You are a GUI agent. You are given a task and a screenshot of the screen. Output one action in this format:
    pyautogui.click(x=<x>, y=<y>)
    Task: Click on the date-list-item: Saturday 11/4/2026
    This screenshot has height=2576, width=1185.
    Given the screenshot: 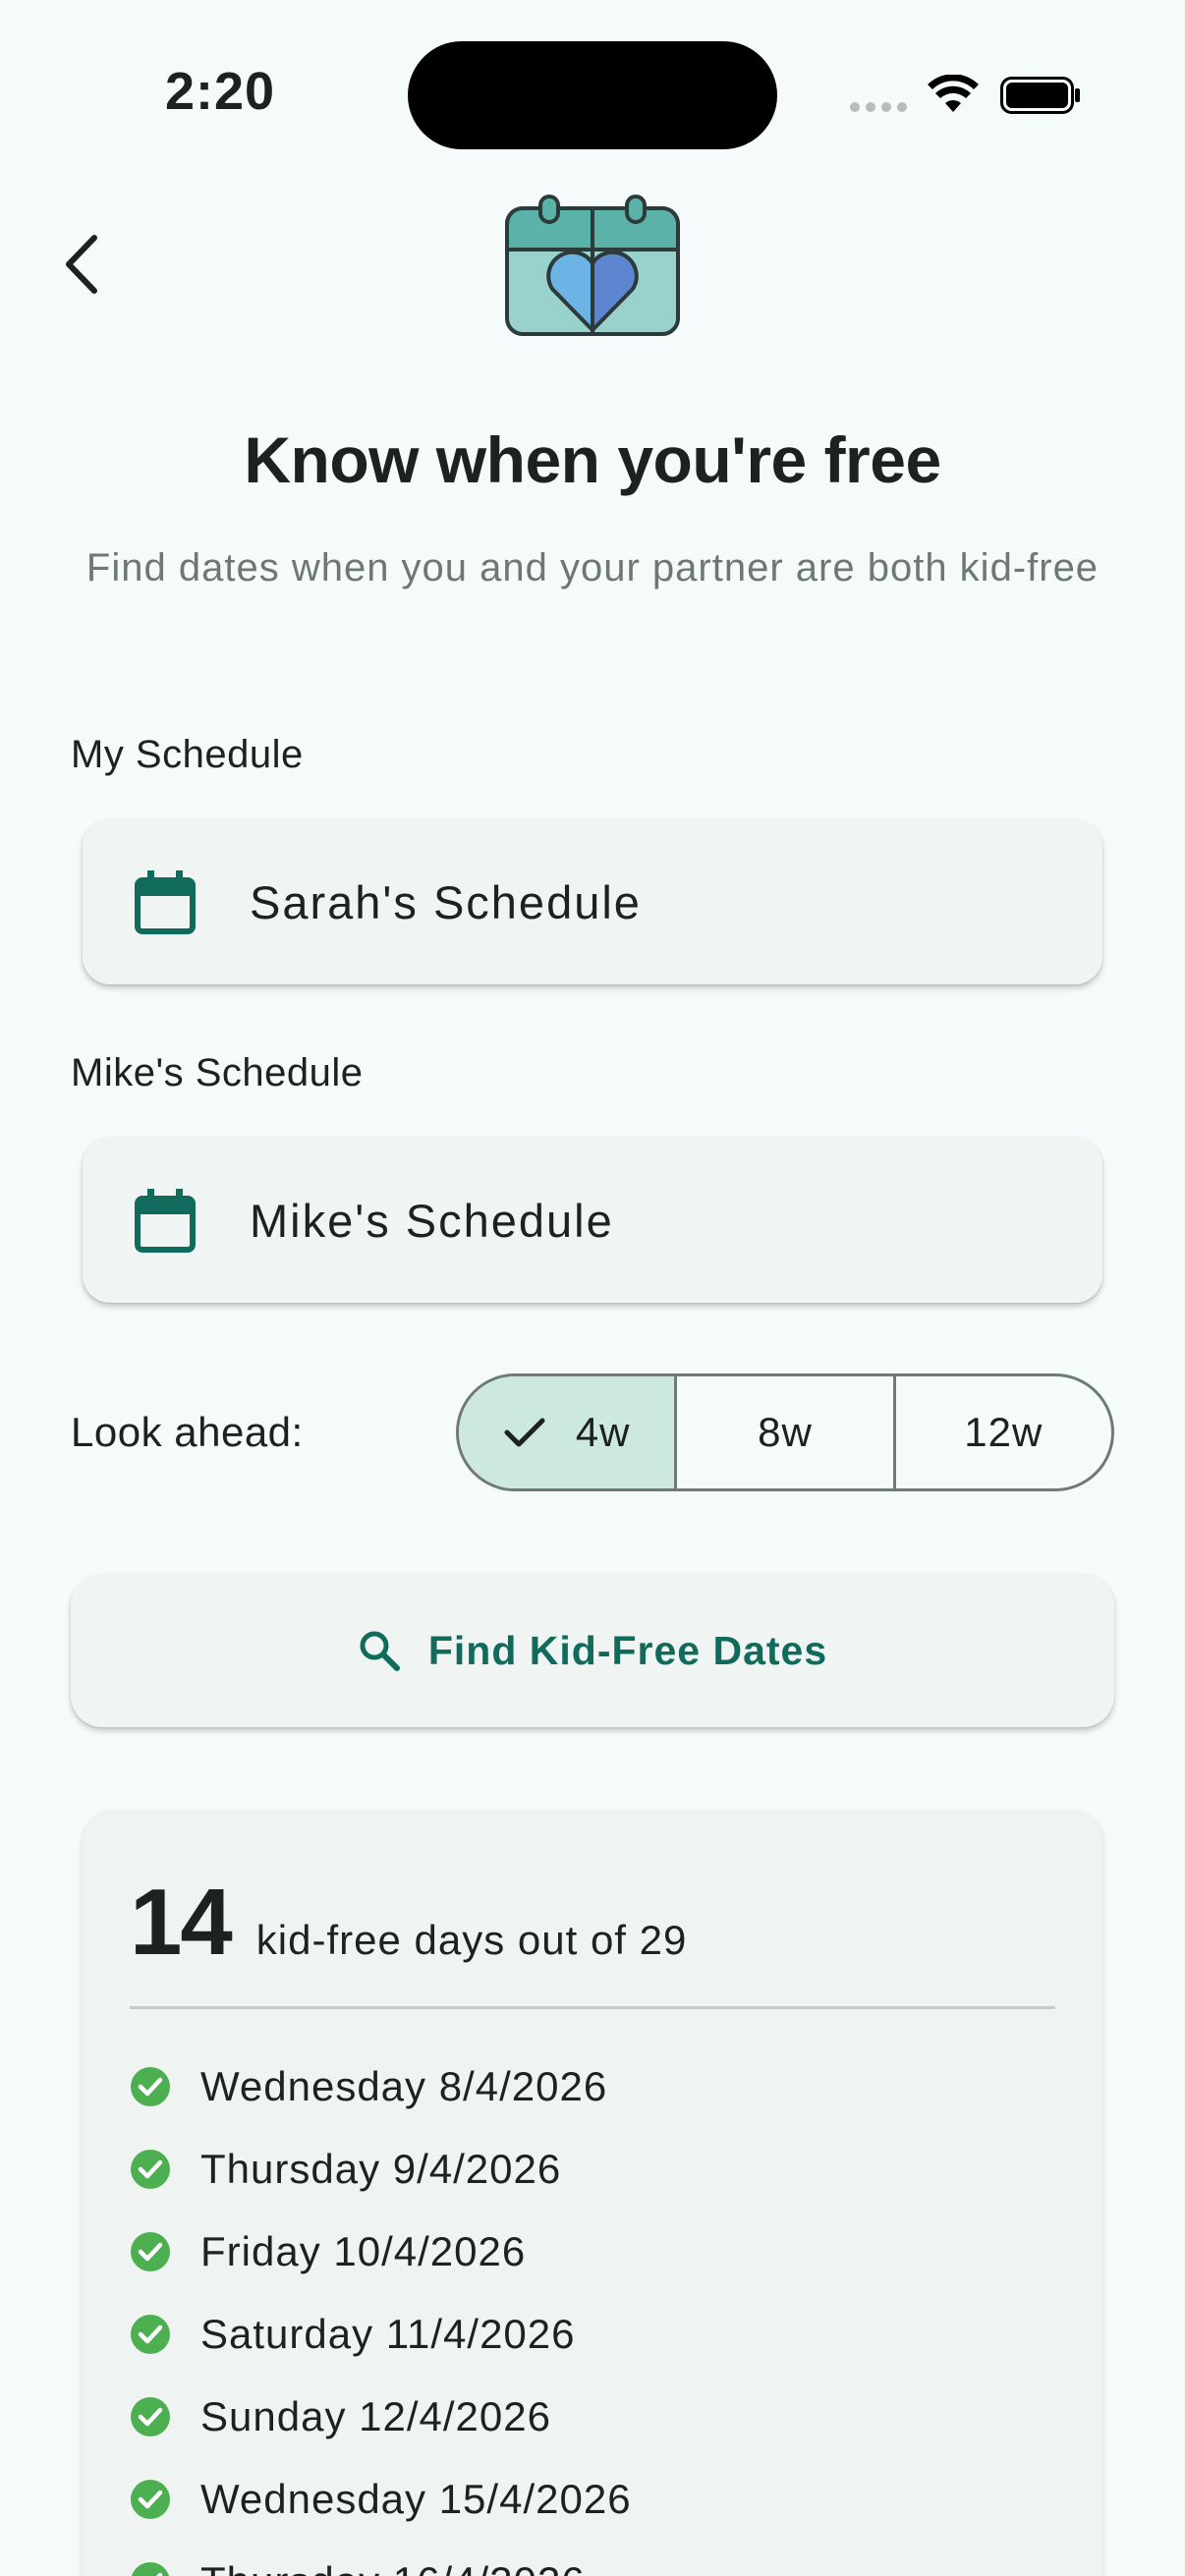 What is the action you would take?
    pyautogui.click(x=381, y=2334)
    